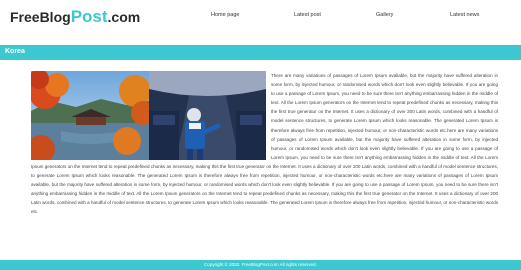  What do you see at coordinates (260, 52) in the screenshot?
I see `section-header-band: Korea` at bounding box center [260, 52].